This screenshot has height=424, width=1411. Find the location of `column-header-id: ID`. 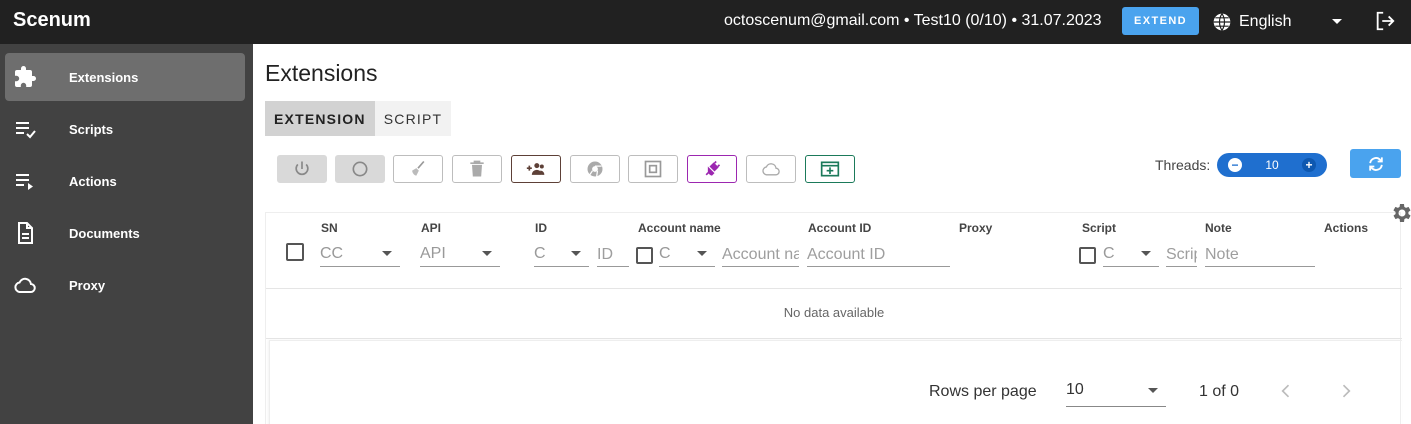

column-header-id: ID is located at coordinates (541, 228).